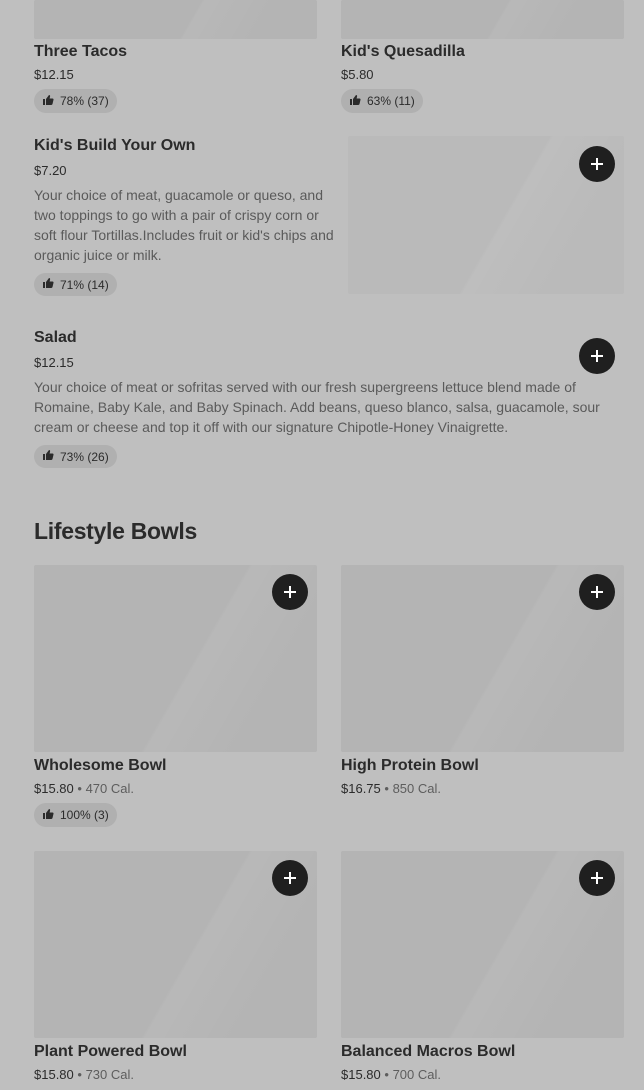  I want to click on item-calories: 470 Cal., so click(109, 788).